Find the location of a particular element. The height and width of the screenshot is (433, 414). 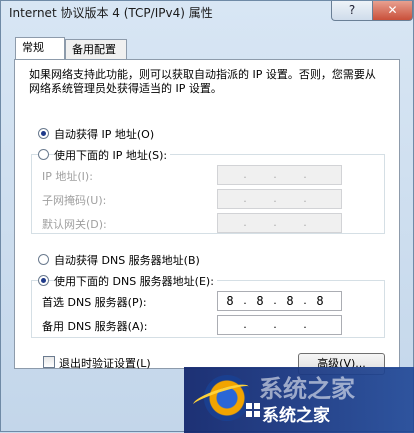

close-button: ✕ is located at coordinates (392, 11).